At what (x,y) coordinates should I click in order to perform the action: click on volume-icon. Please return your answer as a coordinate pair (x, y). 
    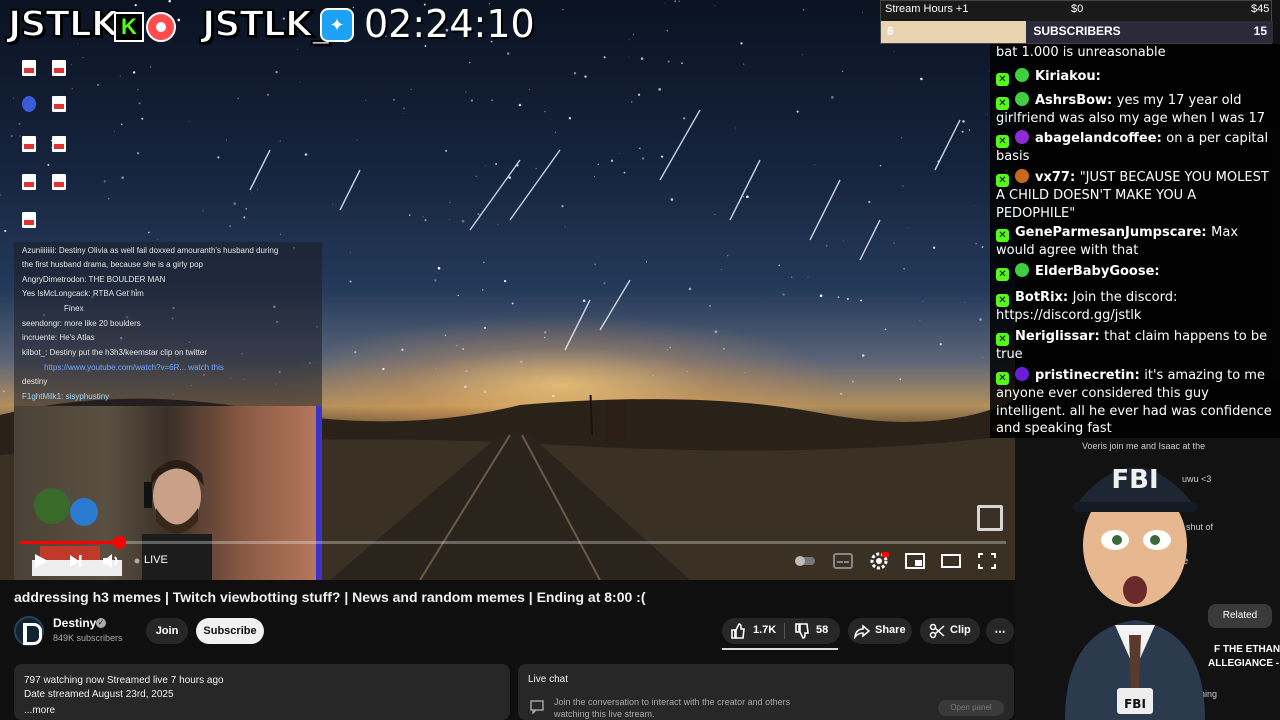
    Looking at the image, I should click on (111, 561).